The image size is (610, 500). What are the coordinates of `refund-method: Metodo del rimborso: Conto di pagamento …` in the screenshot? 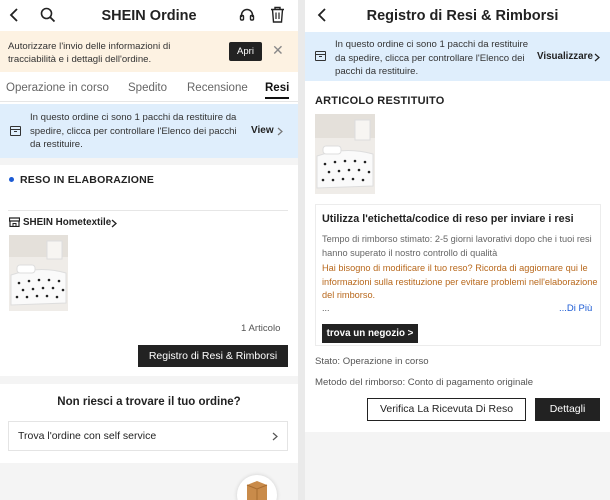 It's located at (424, 382).